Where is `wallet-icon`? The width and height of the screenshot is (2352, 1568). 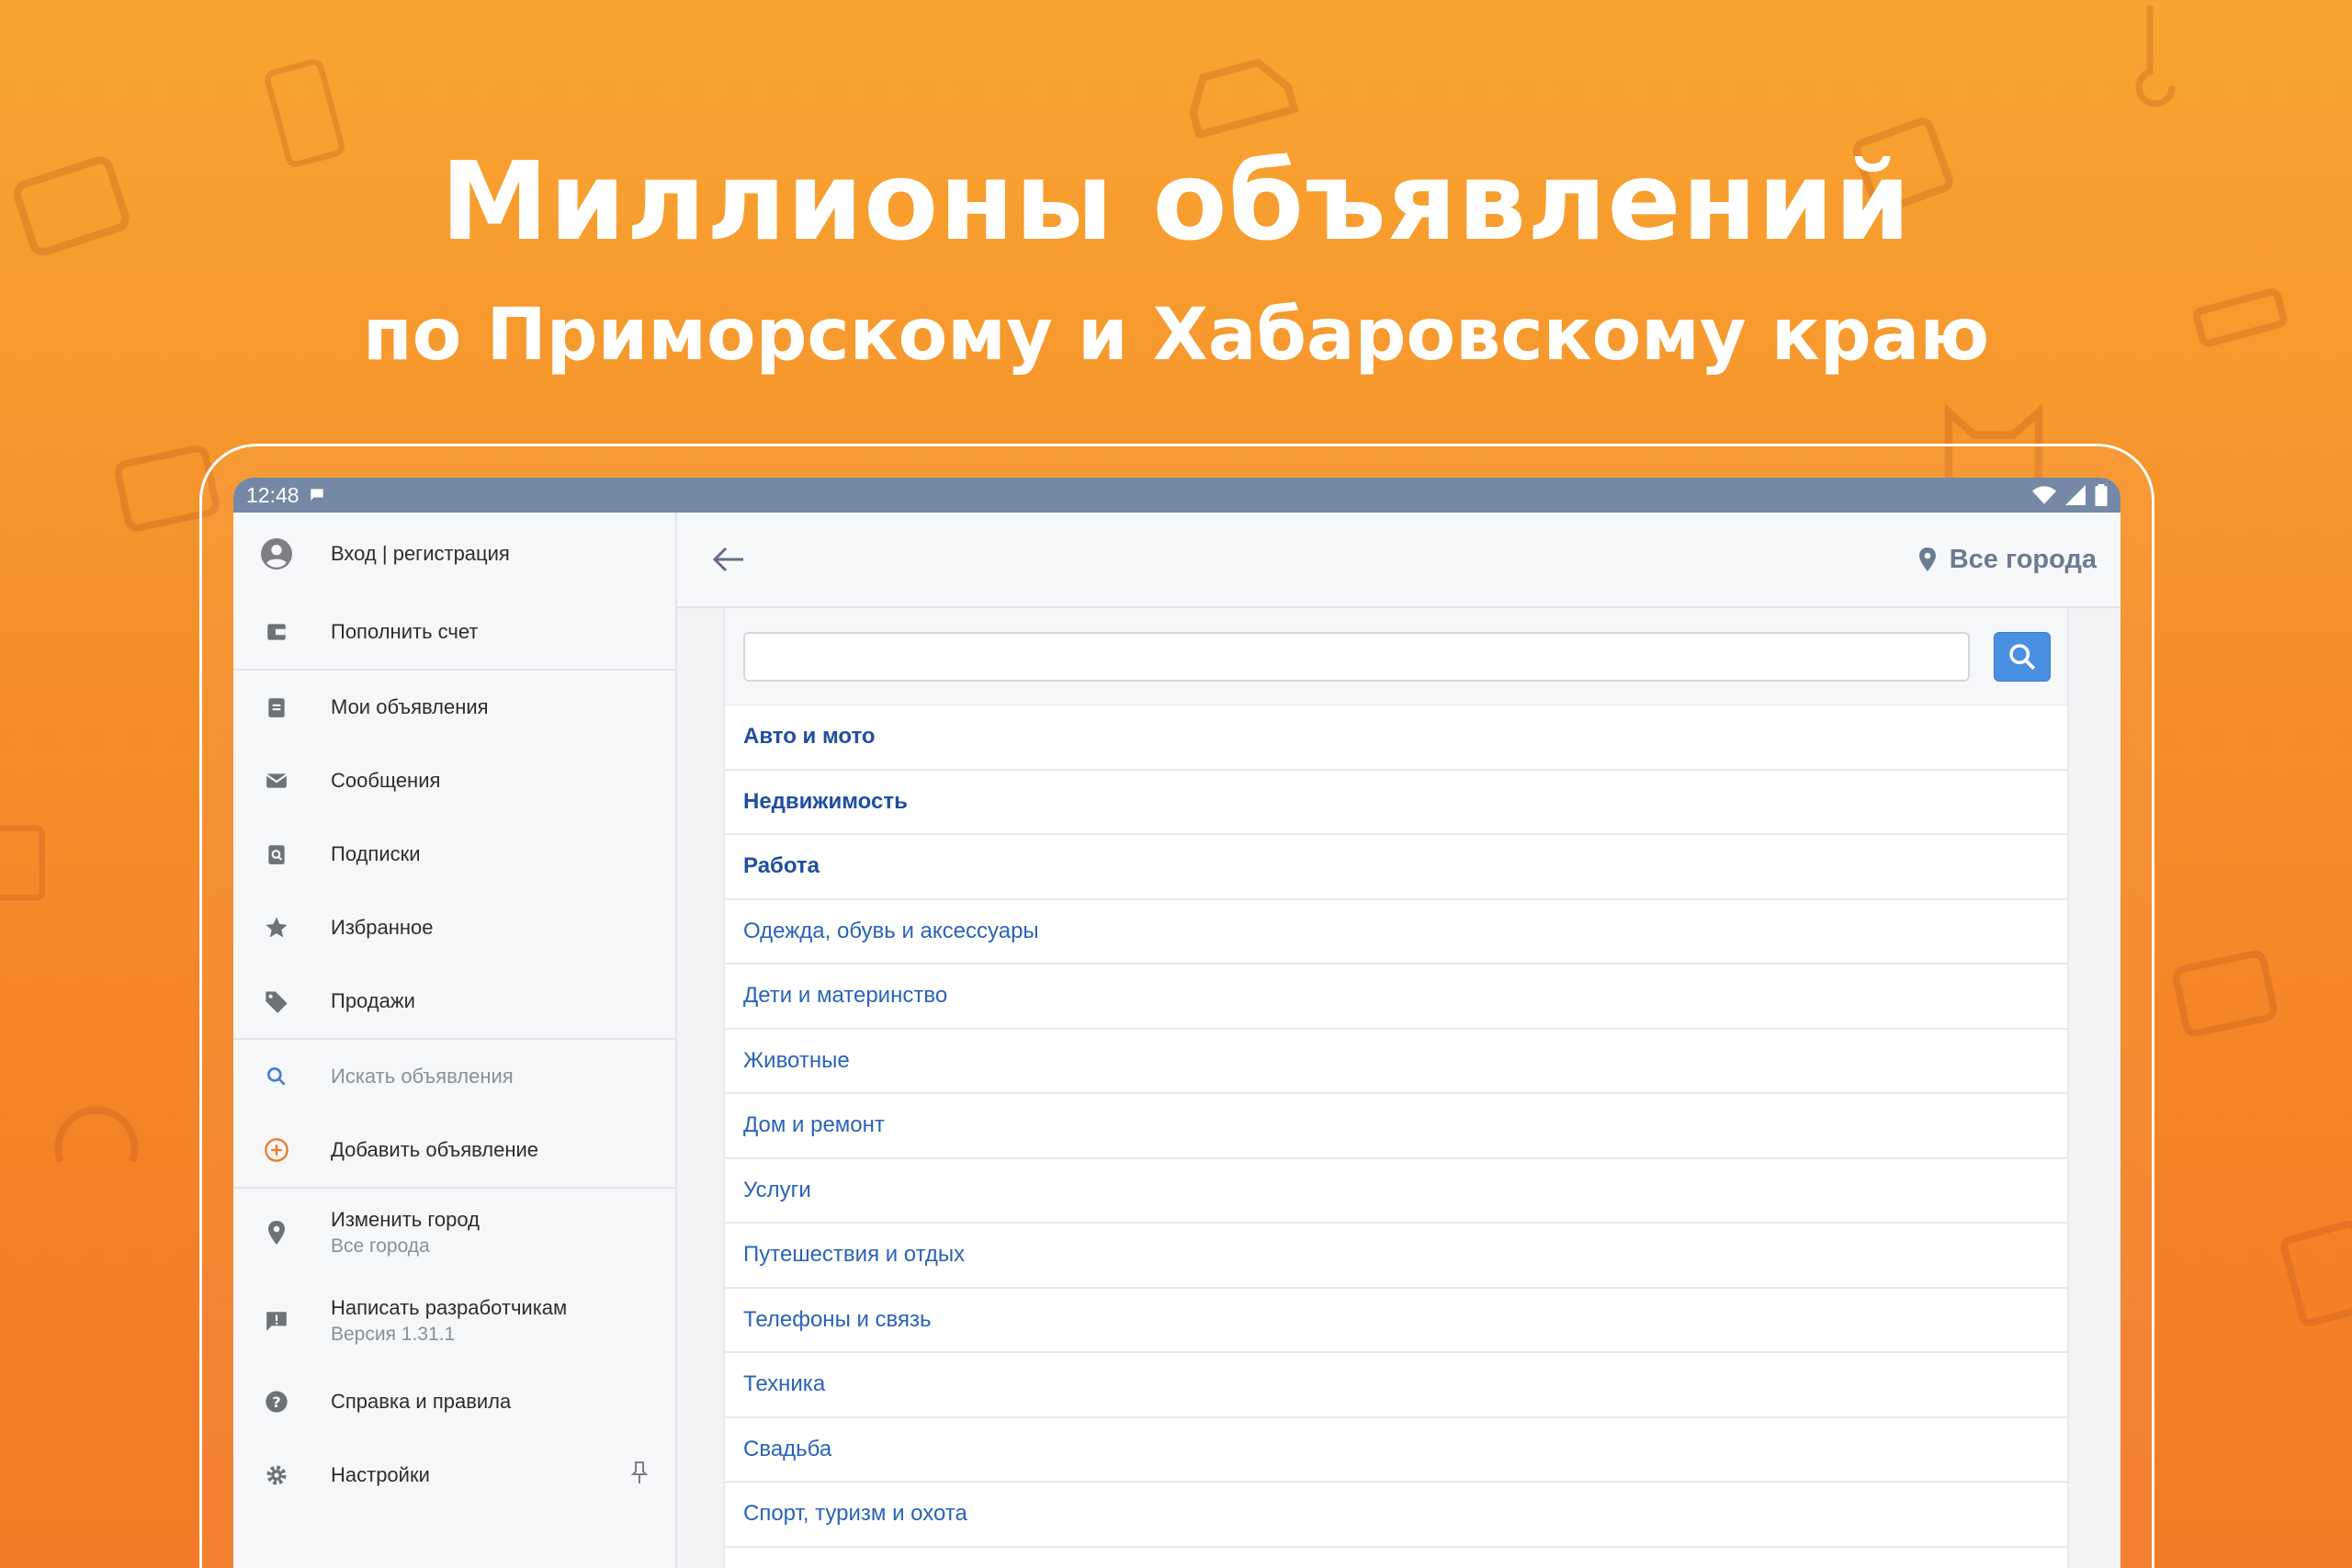 wallet-icon is located at coordinates (276, 632).